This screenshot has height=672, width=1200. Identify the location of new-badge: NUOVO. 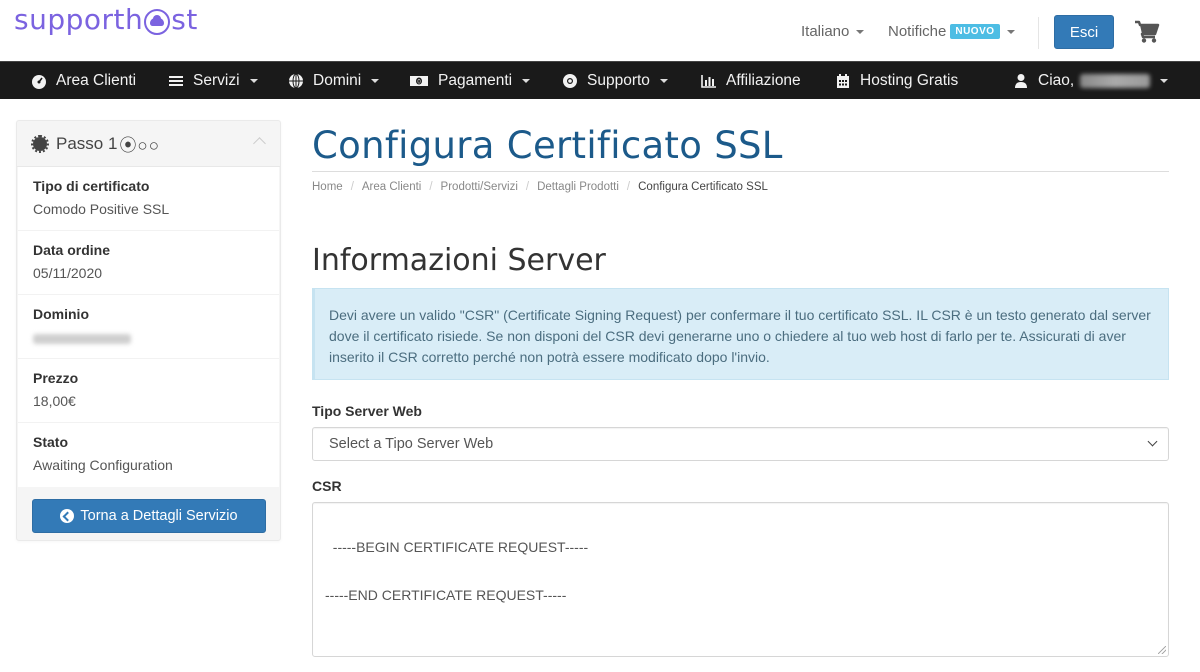
(975, 31).